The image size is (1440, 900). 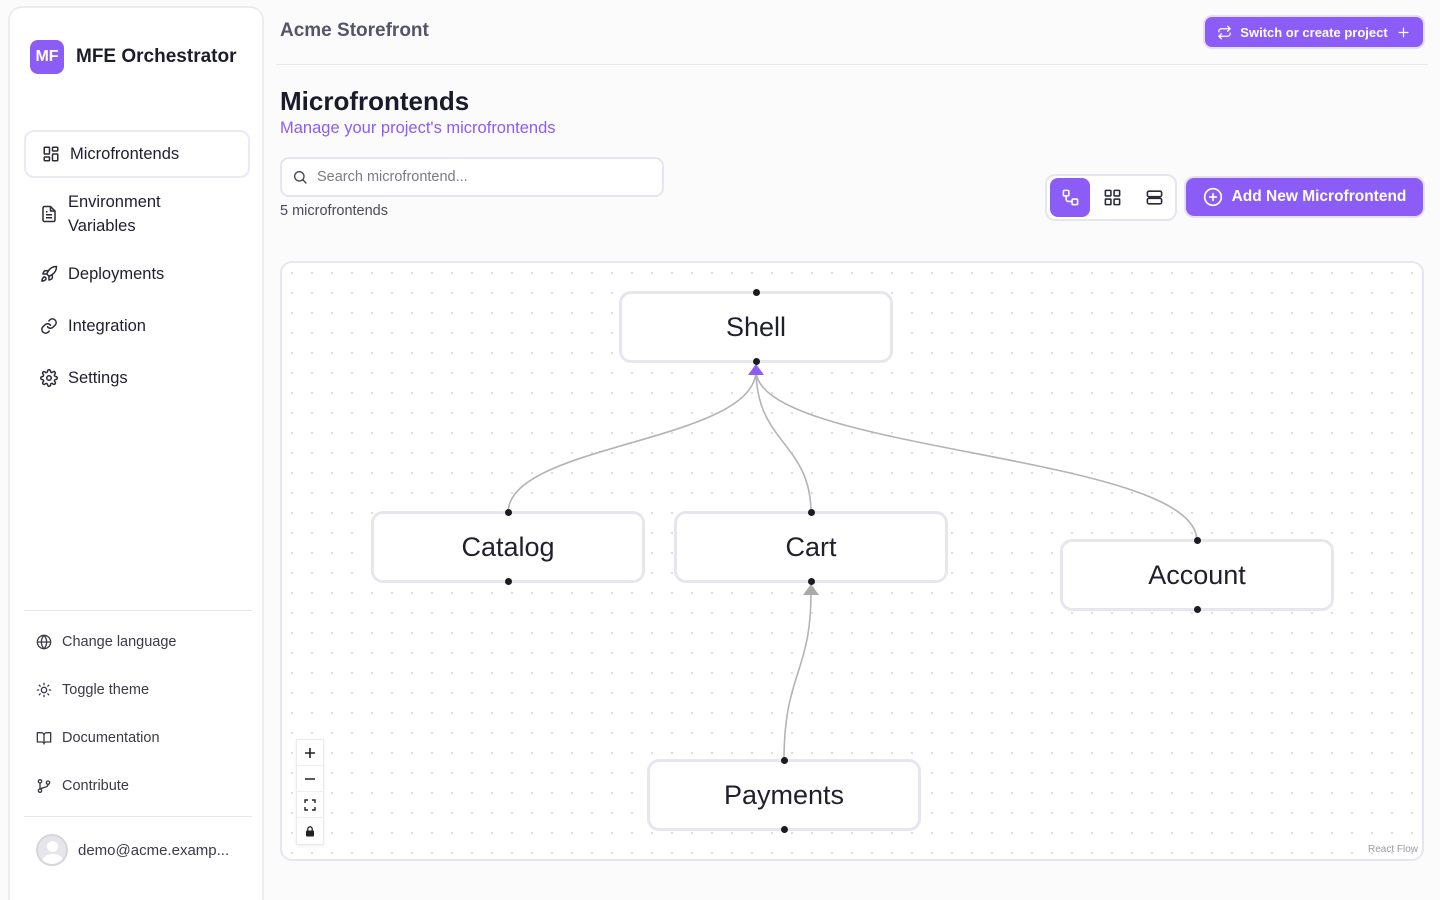 I want to click on node-payments: Payments, so click(x=784, y=795).